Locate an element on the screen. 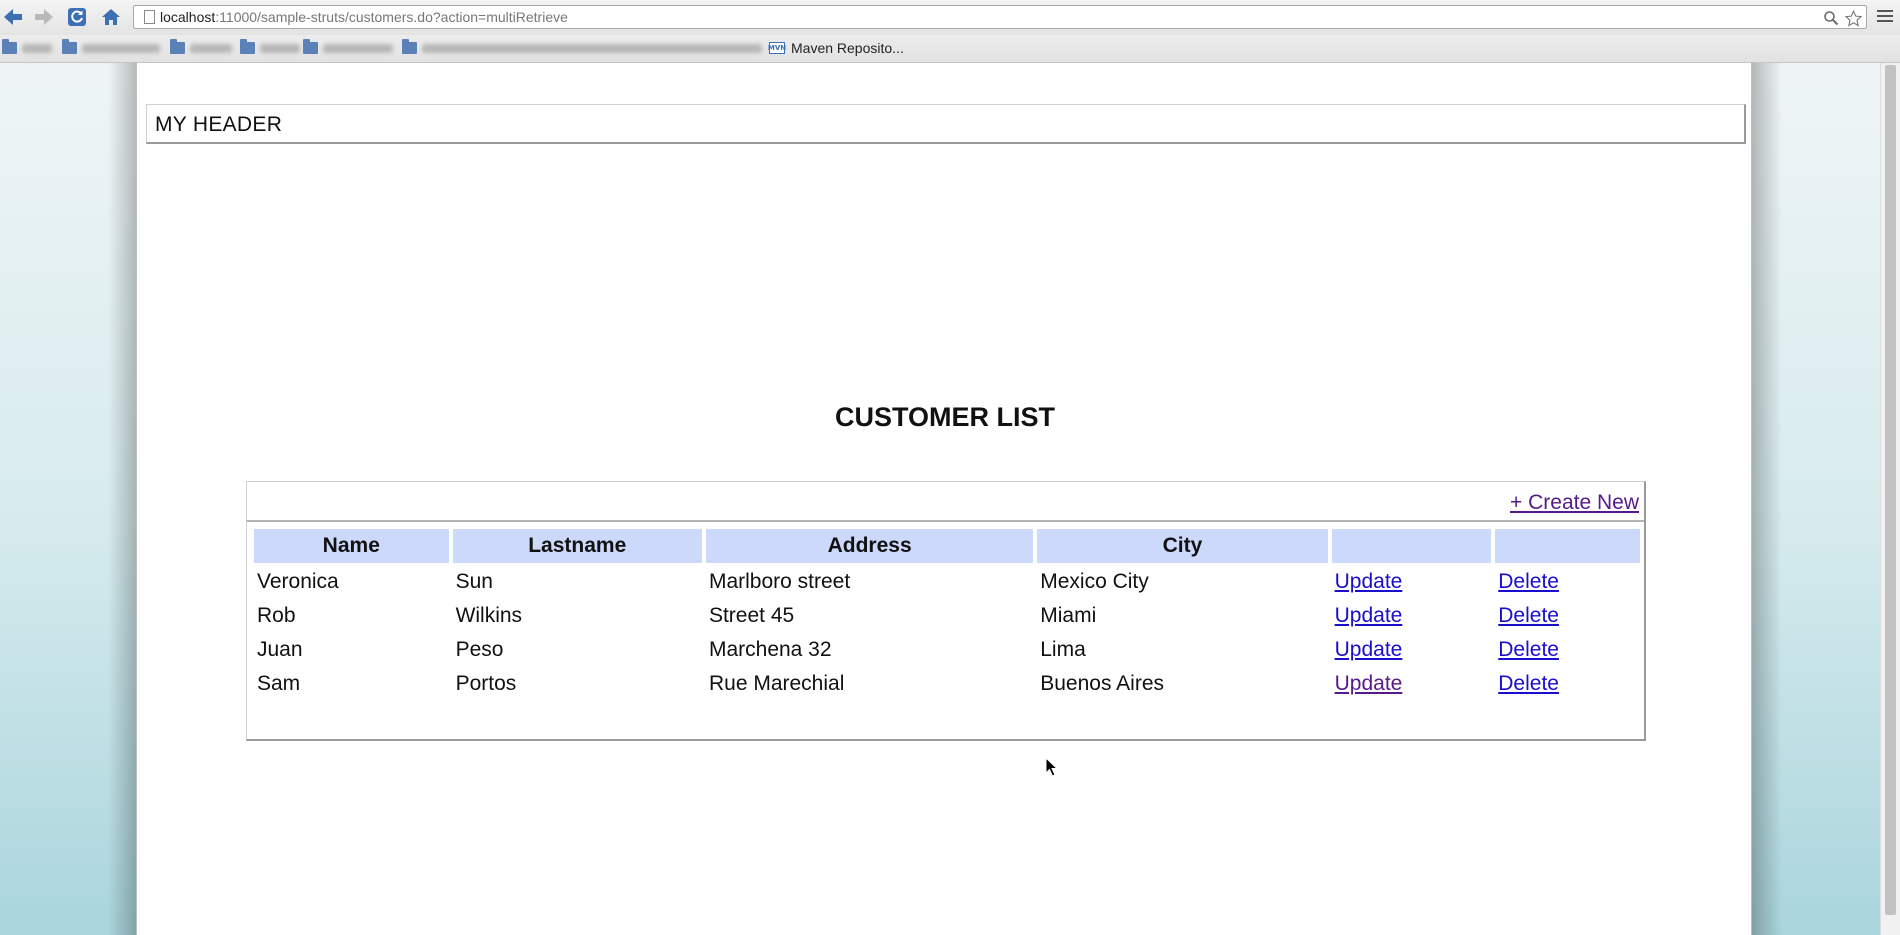  star-icon is located at coordinates (1853, 18).